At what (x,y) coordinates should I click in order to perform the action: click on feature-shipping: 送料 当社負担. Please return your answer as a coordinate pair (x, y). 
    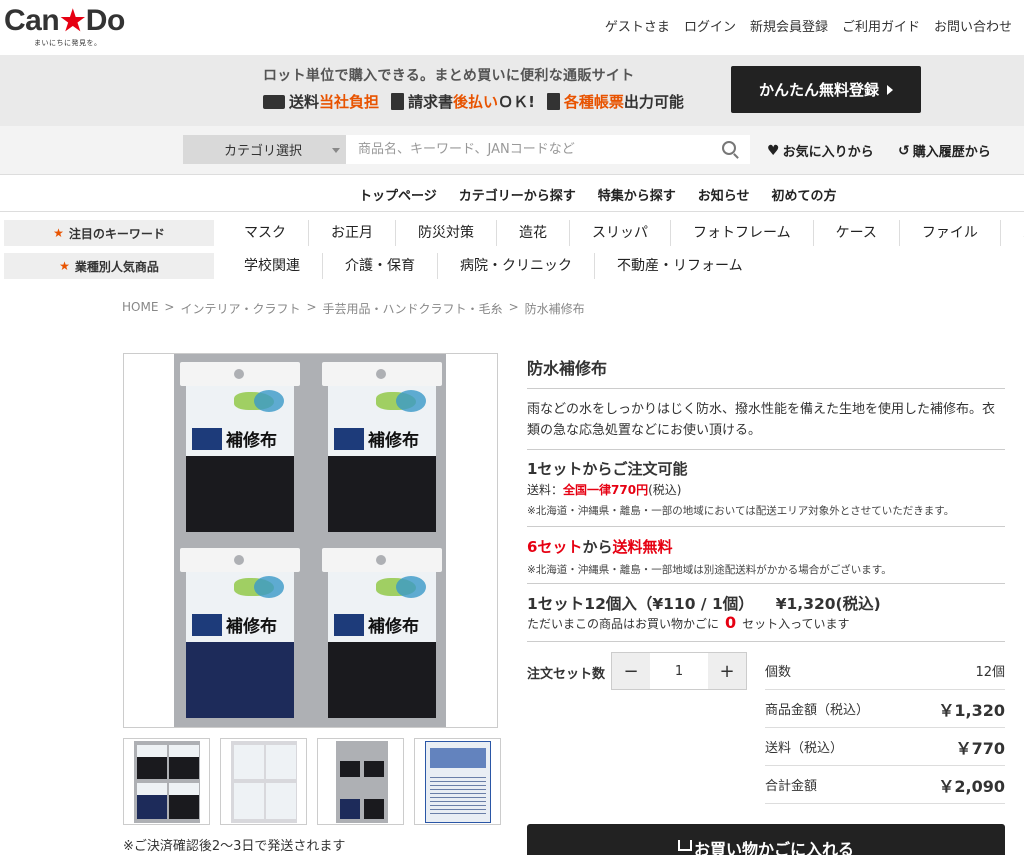
    Looking at the image, I should click on (321, 101).